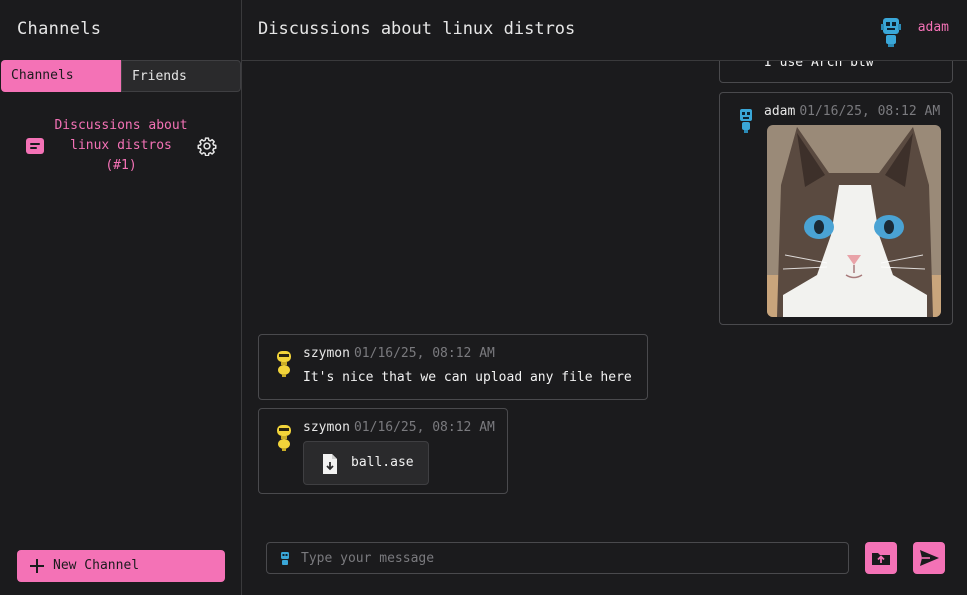  Describe the element at coordinates (780, 111) in the screenshot. I see `message-author: adam` at that location.